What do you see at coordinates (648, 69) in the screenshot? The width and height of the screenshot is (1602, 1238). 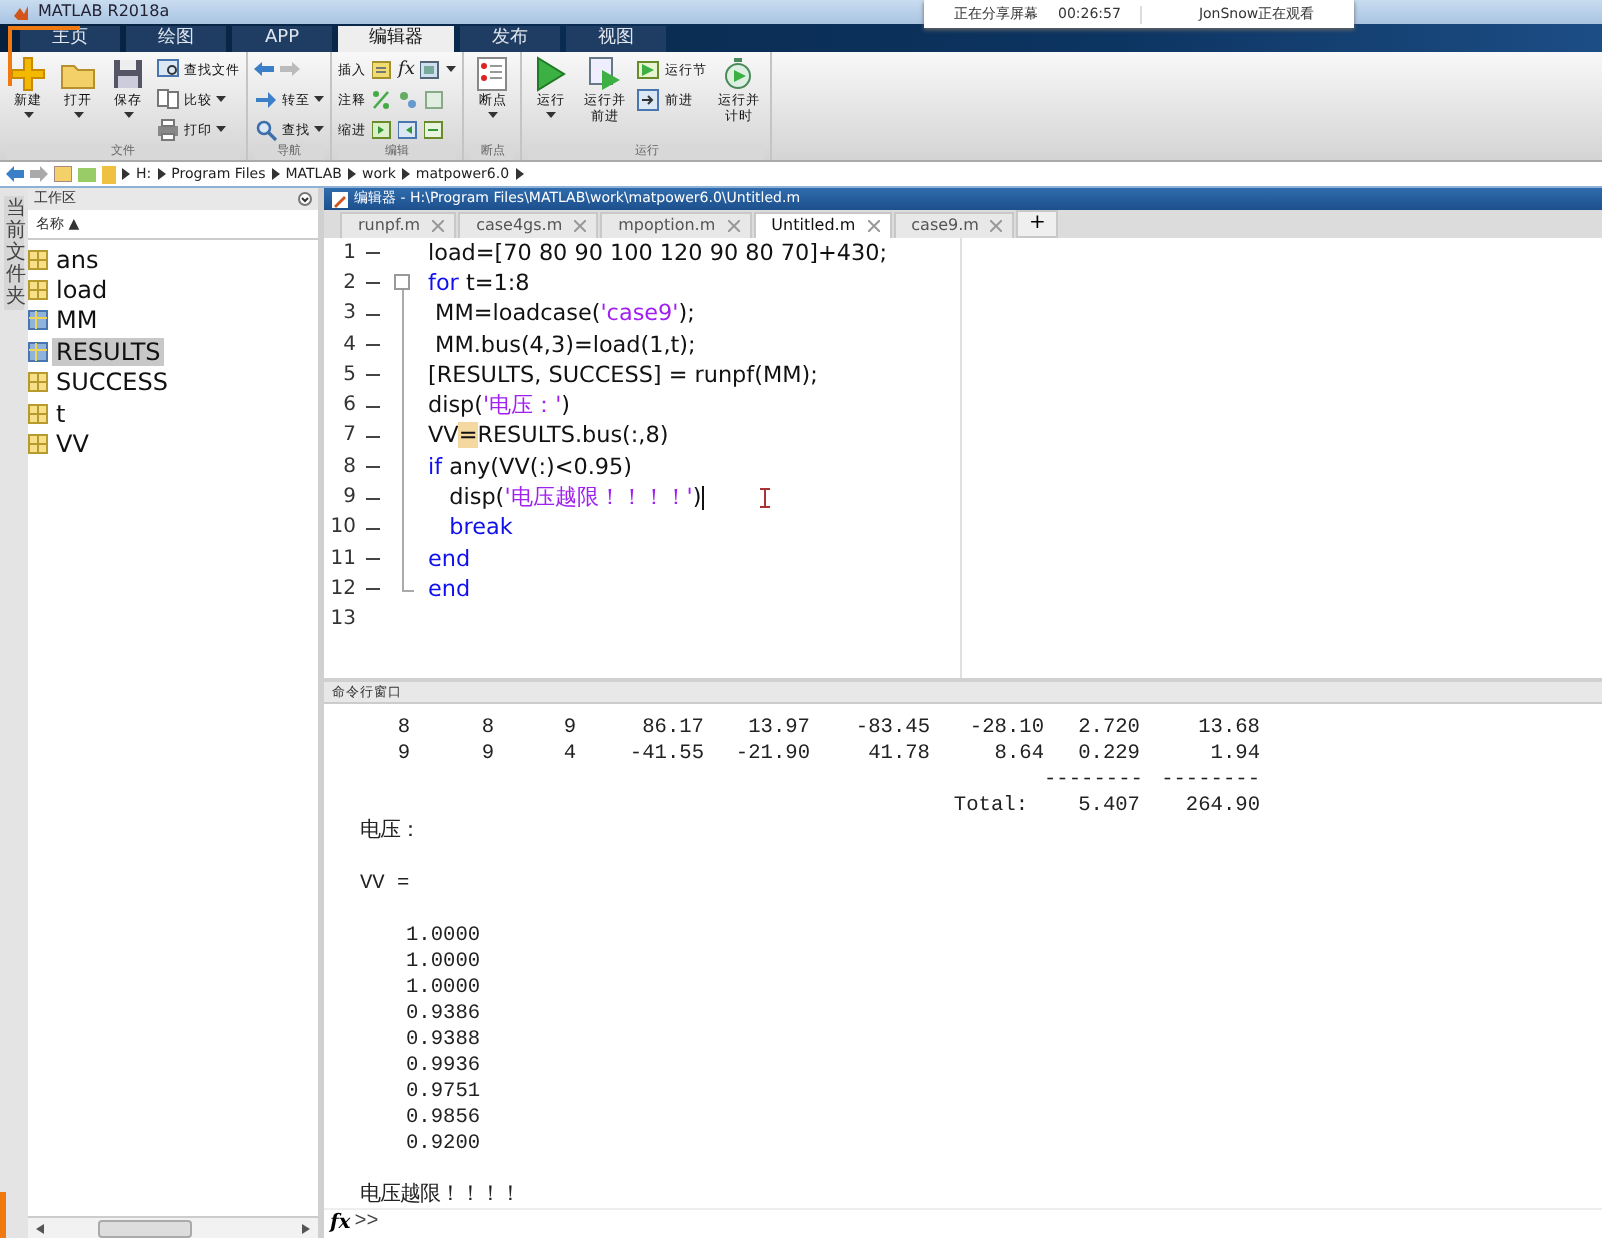 I see `run-section-icon` at bounding box center [648, 69].